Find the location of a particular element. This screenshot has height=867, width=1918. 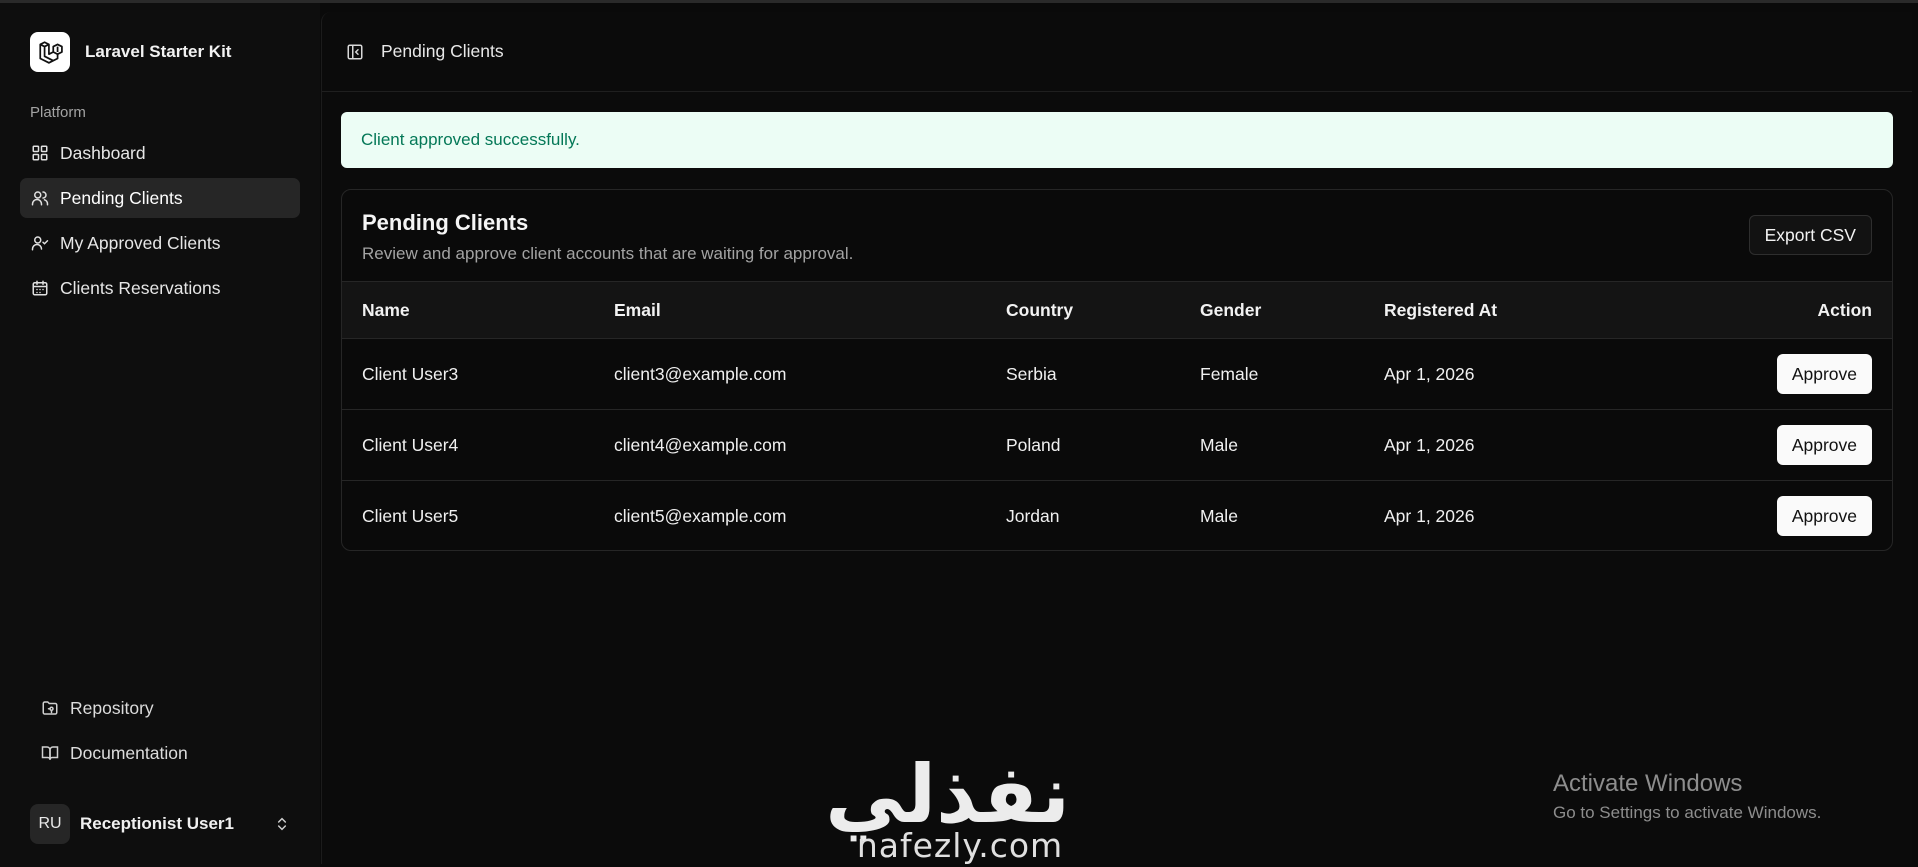

sidebar-item-clients-reservations: Clients Reservations is located at coordinates (160, 288).